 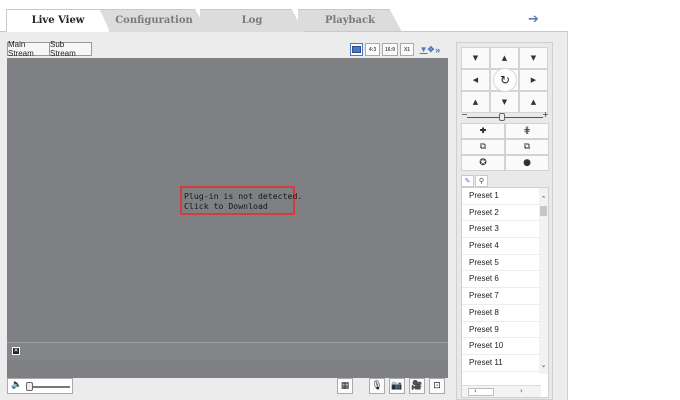 I want to click on tab-configuration: Configuration, so click(x=154, y=20).